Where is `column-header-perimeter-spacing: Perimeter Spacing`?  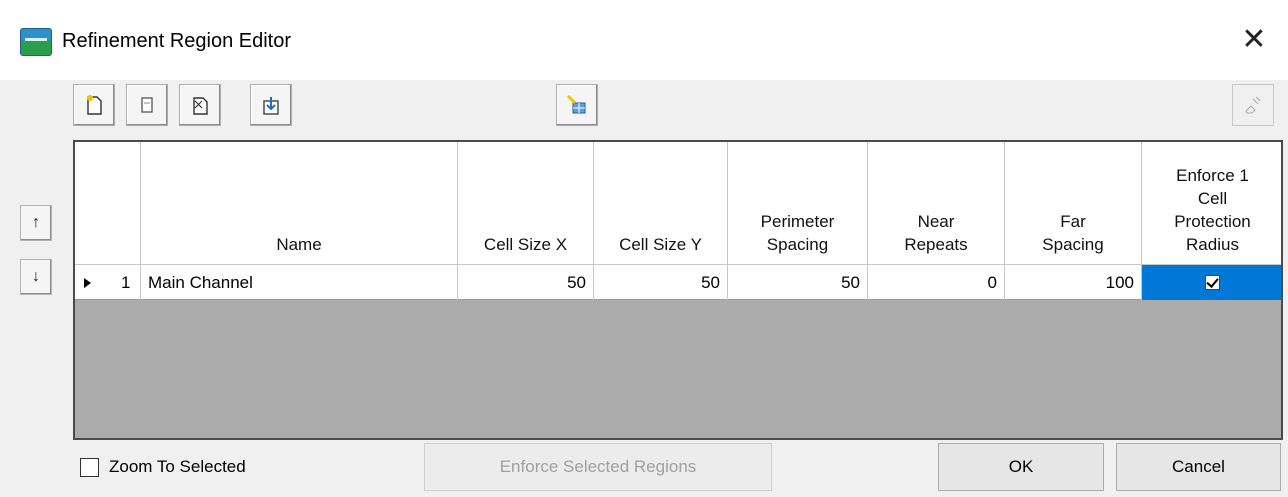
column-header-perimeter-spacing: Perimeter Spacing is located at coordinates (798, 203).